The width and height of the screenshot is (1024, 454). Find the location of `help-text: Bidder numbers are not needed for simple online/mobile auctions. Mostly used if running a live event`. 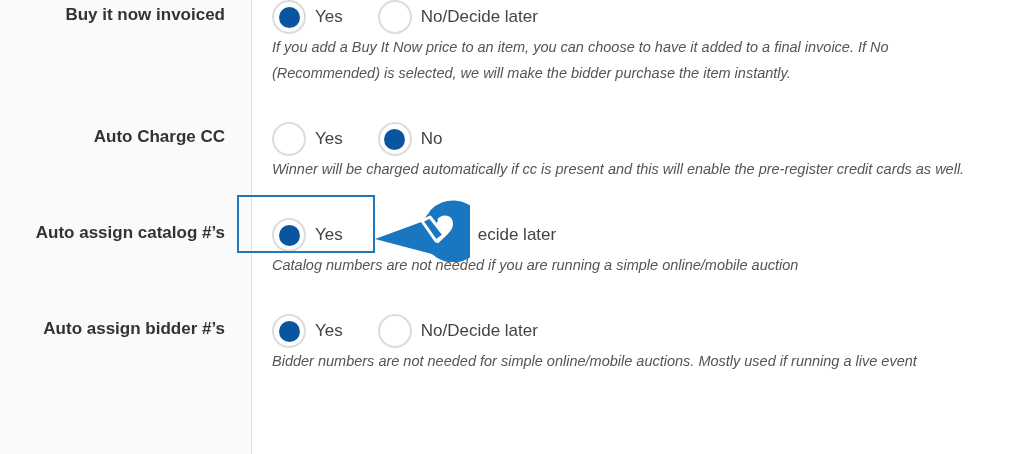

help-text: Bidder numbers are not needed for simple online/mobile auctions. Mostly used if running a live event is located at coordinates (595, 361).